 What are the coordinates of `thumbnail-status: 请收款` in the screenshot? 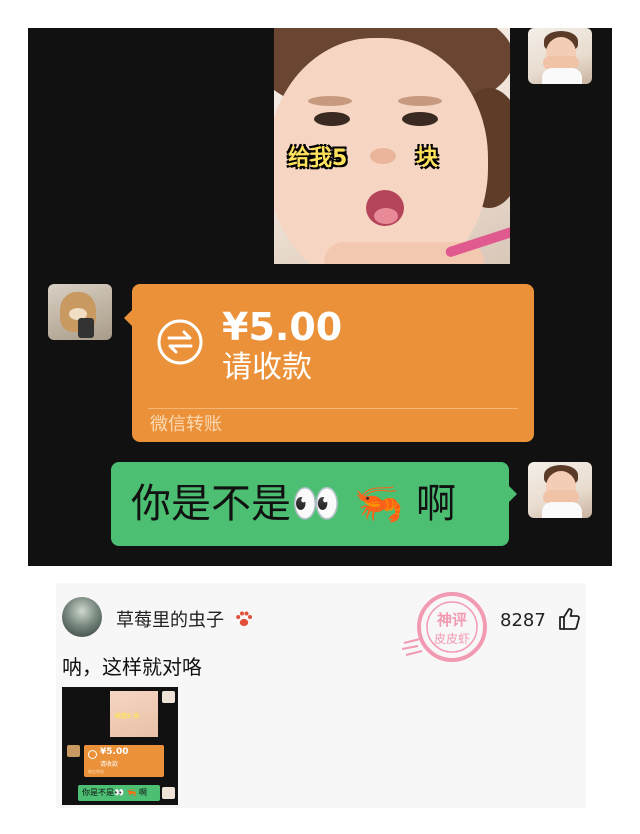 It's located at (109, 764).